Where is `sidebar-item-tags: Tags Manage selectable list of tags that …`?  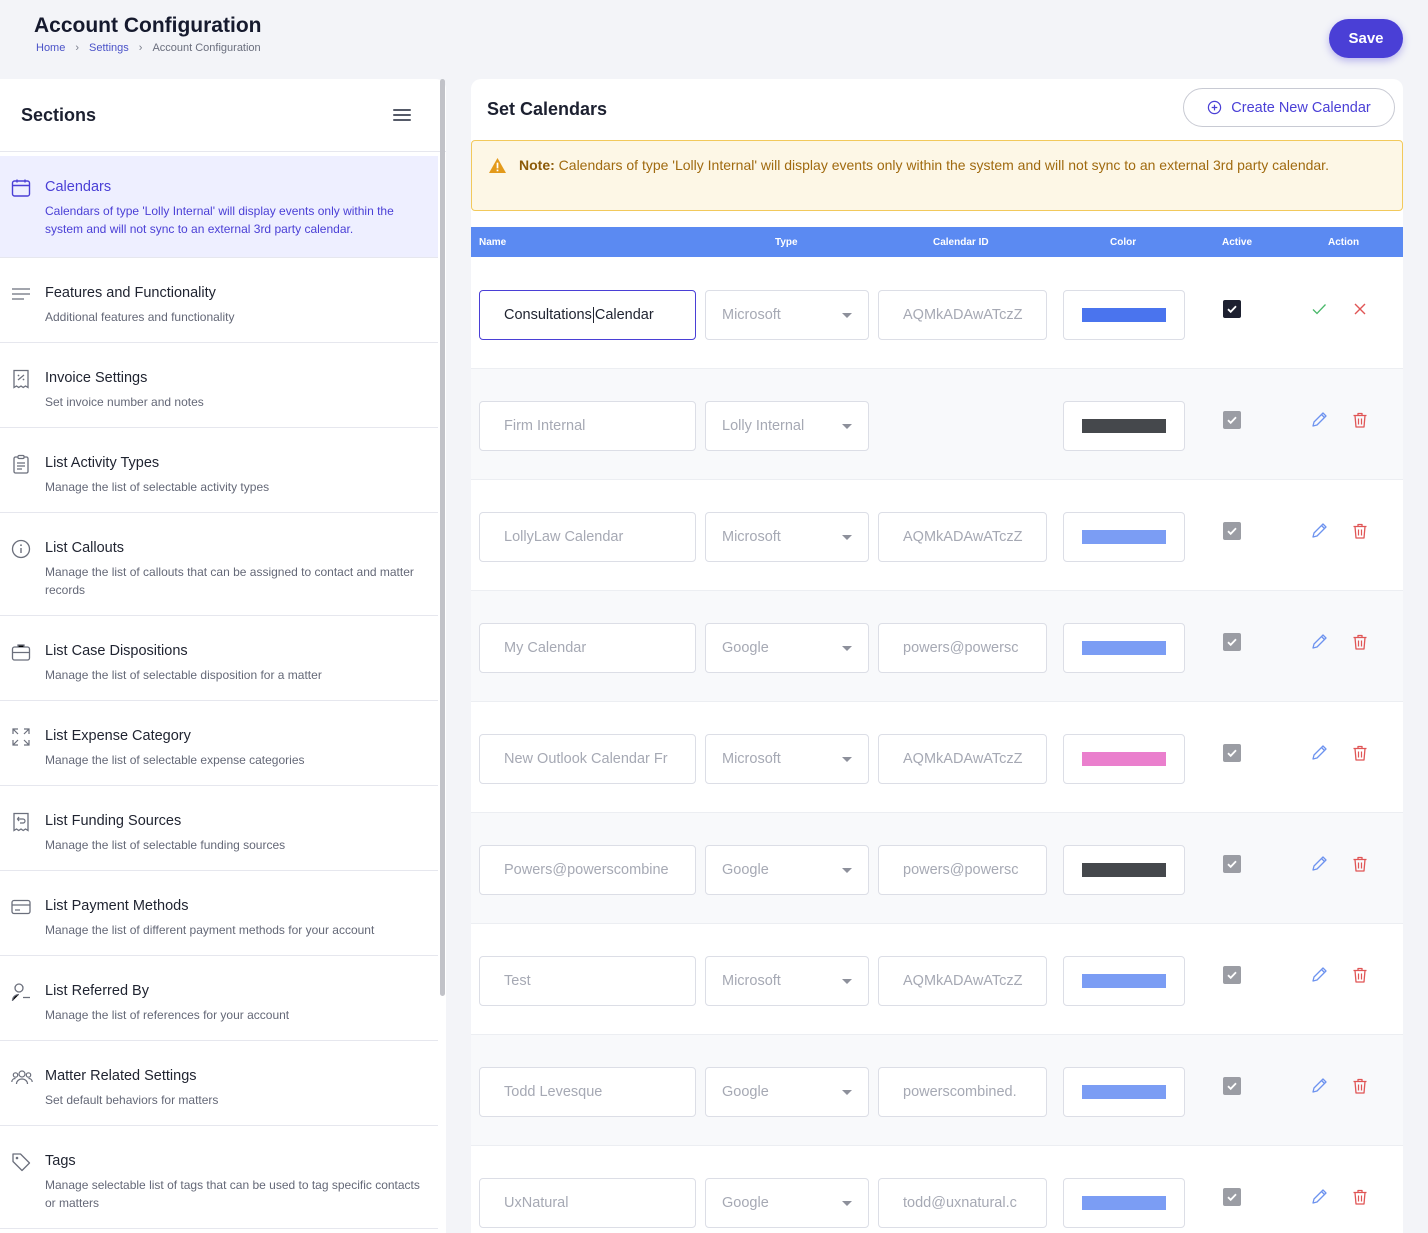
sidebar-item-tags: Tags Manage selectable list of tags that … is located at coordinates (219, 1177).